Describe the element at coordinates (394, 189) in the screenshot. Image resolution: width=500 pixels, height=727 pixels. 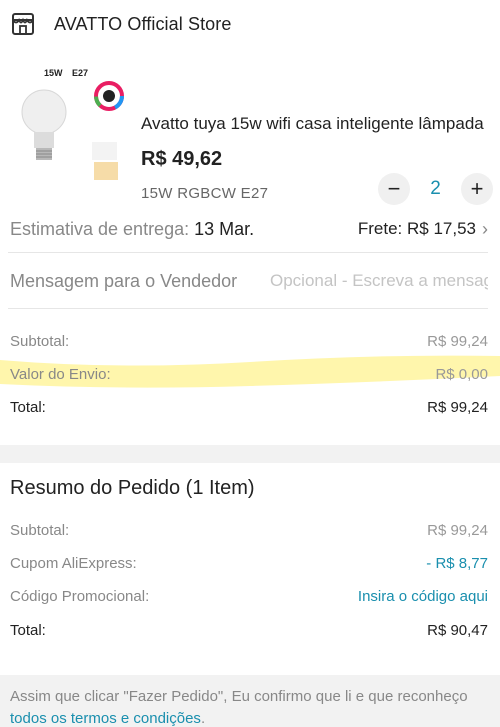
I see `decrement-button: −` at that location.